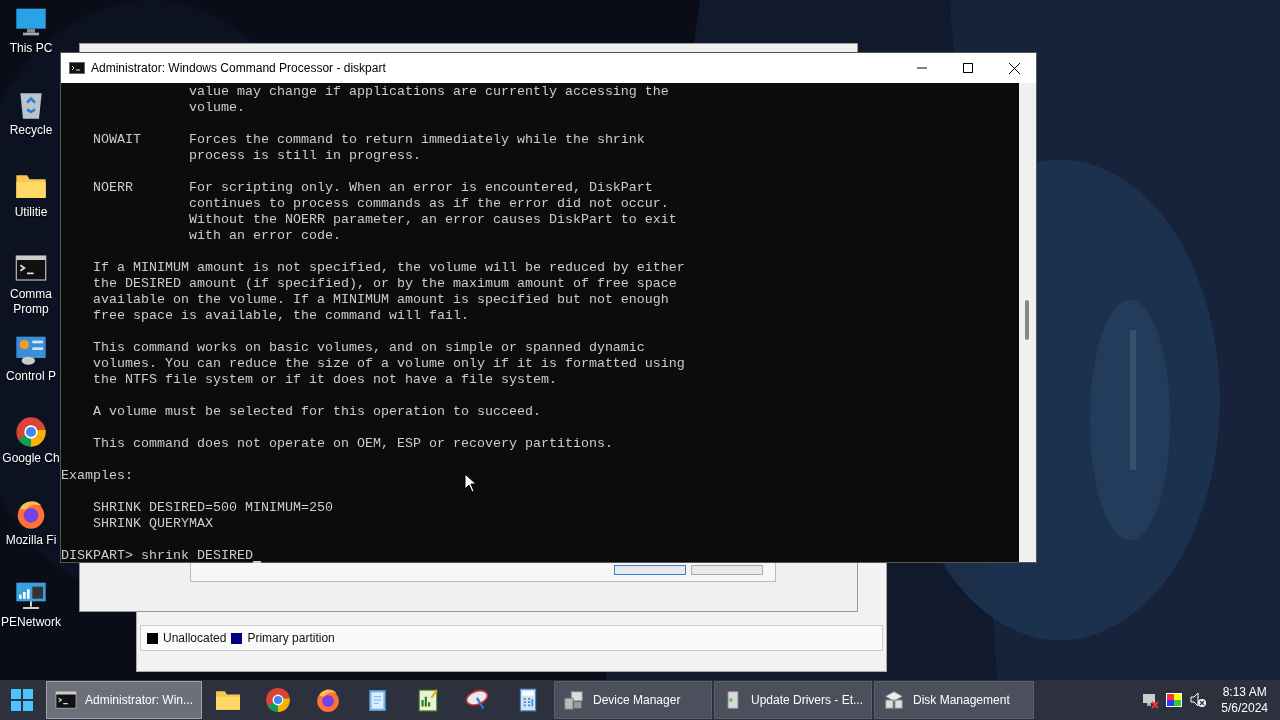 The image size is (1280, 720). What do you see at coordinates (31, 596) in the screenshot?
I see `network-icon` at bounding box center [31, 596].